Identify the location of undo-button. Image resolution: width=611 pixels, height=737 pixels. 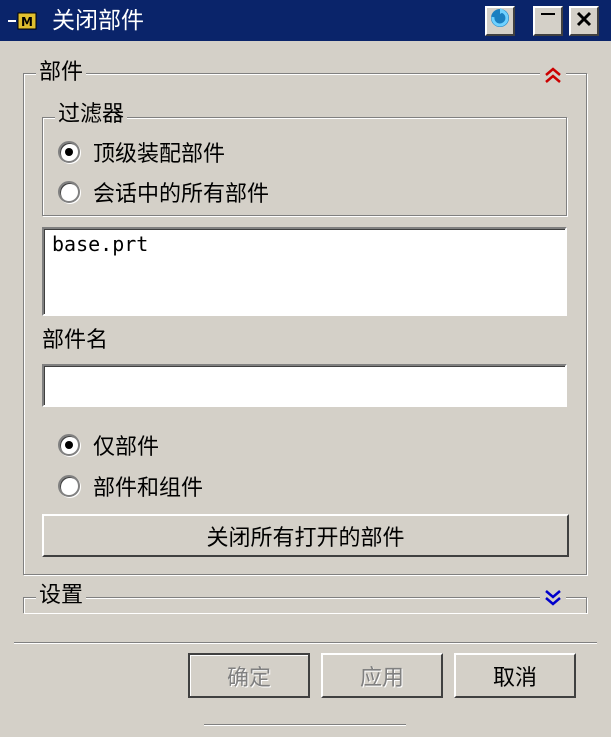
(500, 21).